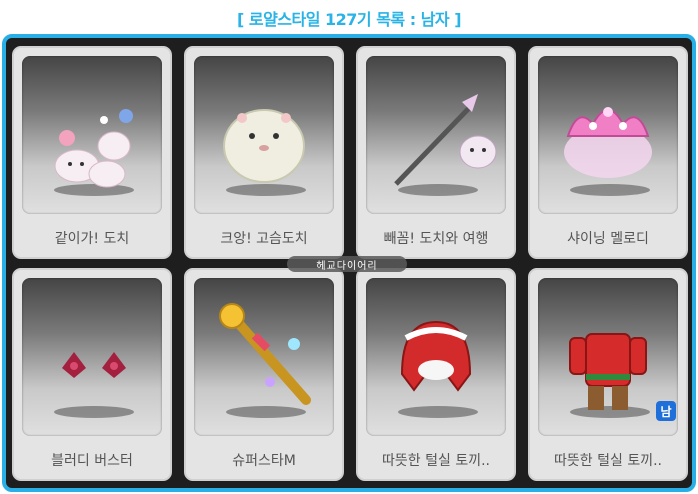  I want to click on item-card-4: 샤이닝 멜로디, so click(608, 152).